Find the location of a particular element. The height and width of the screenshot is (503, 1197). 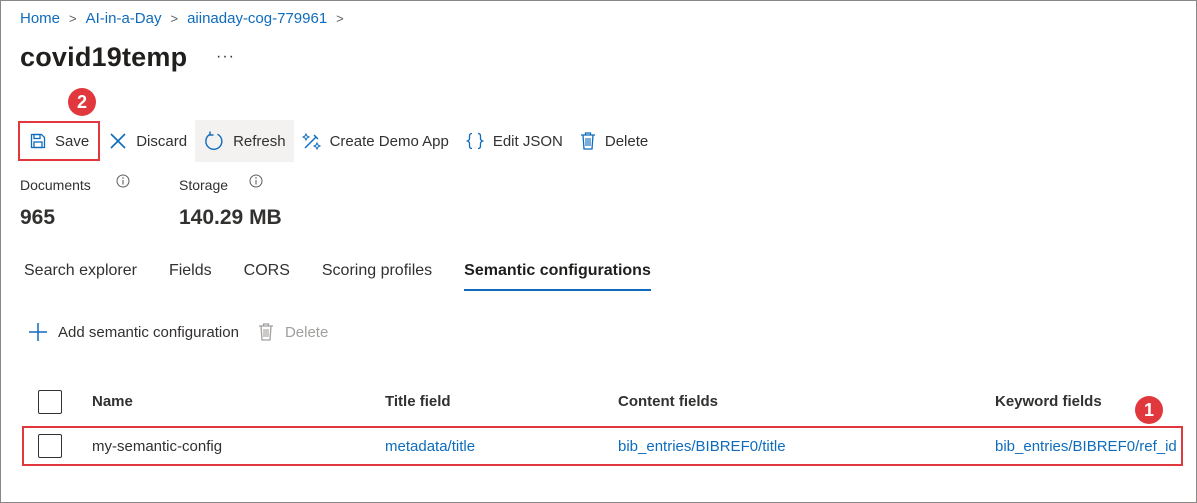

add-semantic-configuration-label: Add semantic configuration is located at coordinates (148, 332).